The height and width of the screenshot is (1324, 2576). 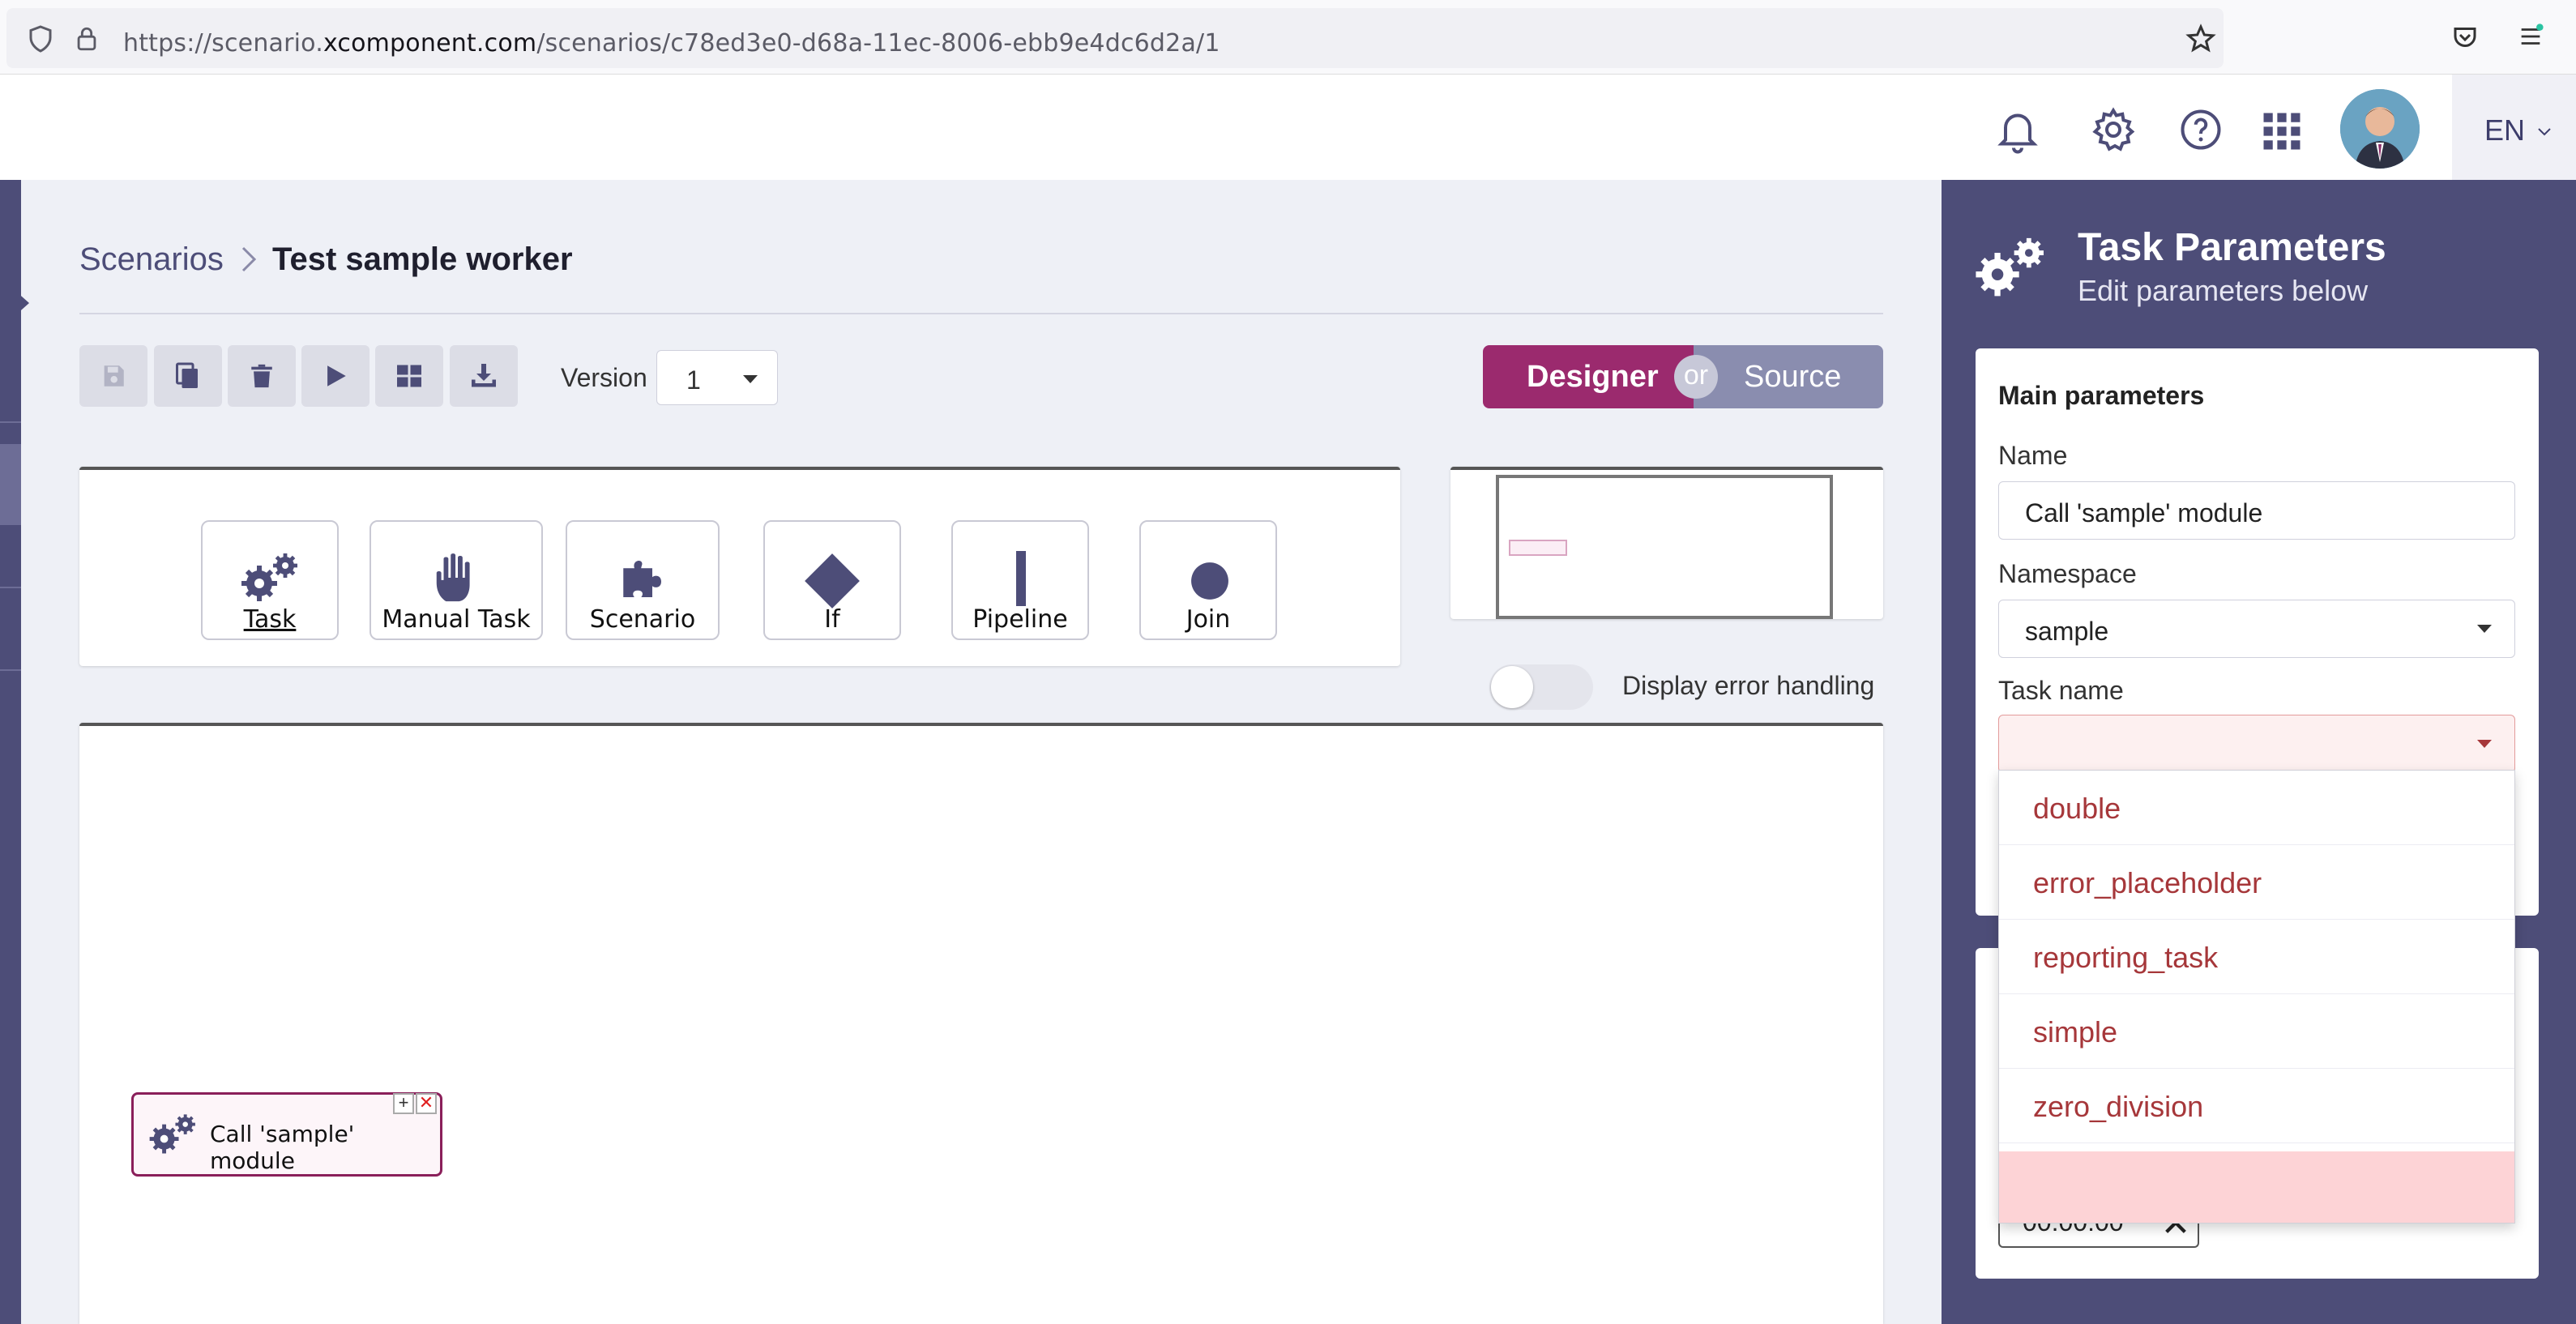 I want to click on error-handling-toggle, so click(x=1541, y=687).